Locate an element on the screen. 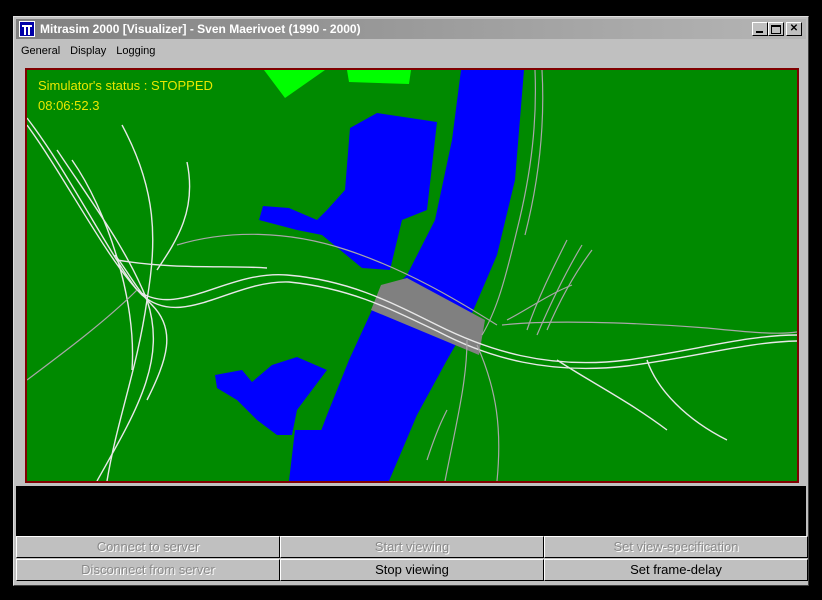 Image resolution: width=822 pixels, height=600 pixels. disconnect-from-server-button: Disconnect from server is located at coordinates (148, 570).